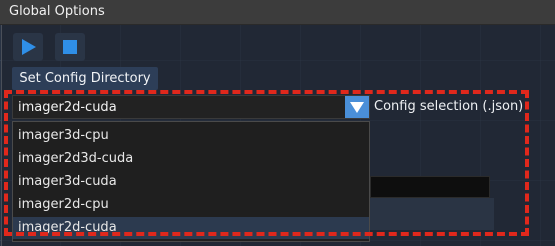 The height and width of the screenshot is (246, 555). Describe the element at coordinates (432, 214) in the screenshot. I see `background-panel-strip` at that location.